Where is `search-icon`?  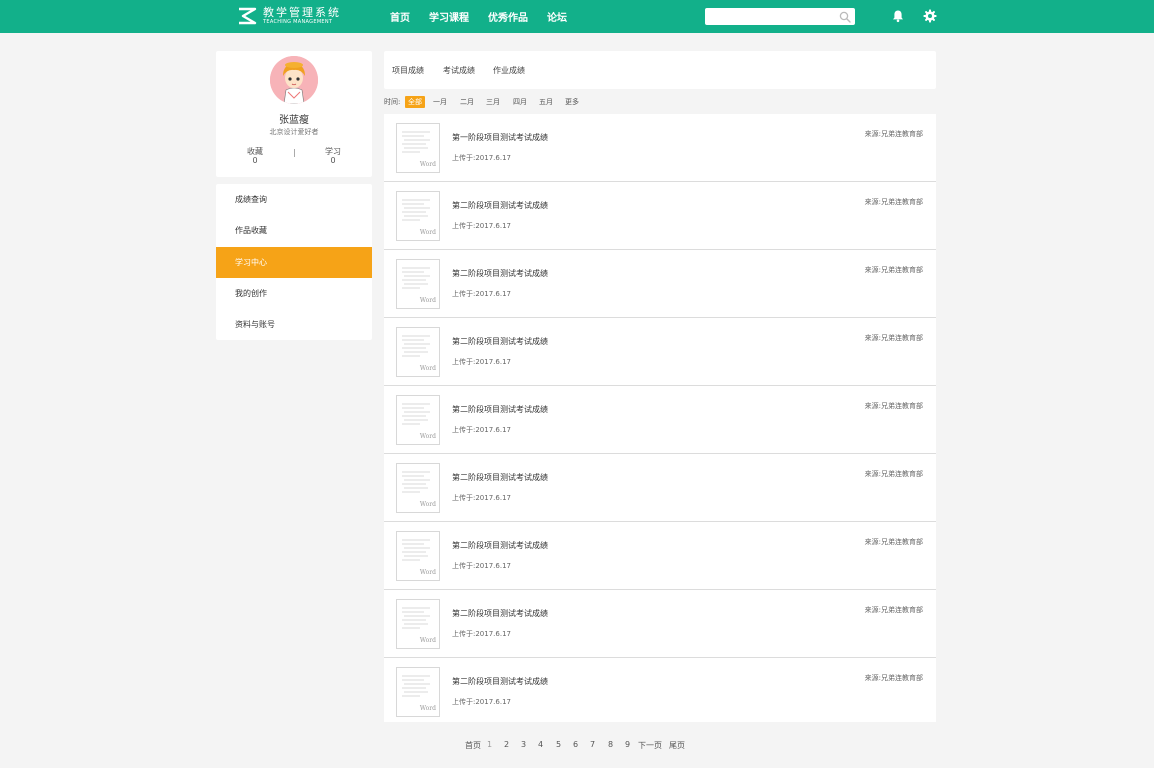 search-icon is located at coordinates (845, 17).